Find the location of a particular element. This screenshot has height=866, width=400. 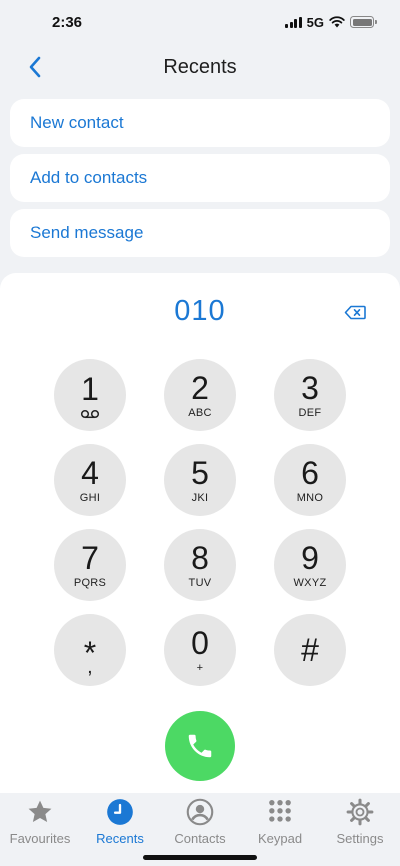

backspace-button is located at coordinates (355, 312).